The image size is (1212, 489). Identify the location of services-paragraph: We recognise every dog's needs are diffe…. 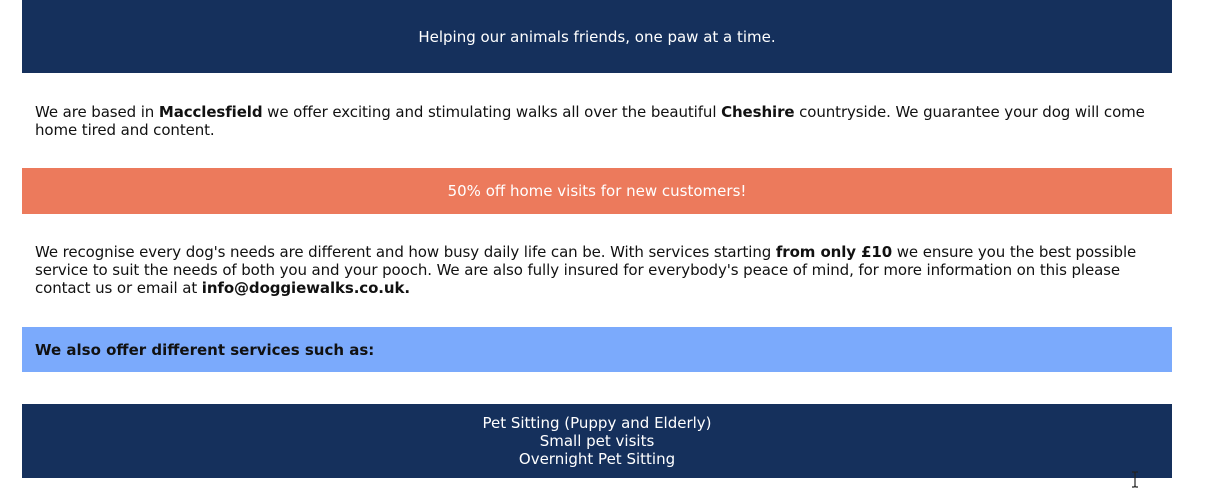
(597, 270).